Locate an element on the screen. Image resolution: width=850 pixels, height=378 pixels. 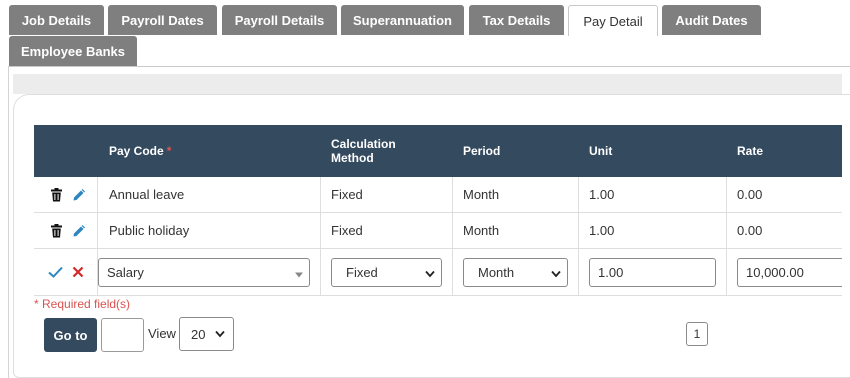
close-icon is located at coordinates (78, 272).